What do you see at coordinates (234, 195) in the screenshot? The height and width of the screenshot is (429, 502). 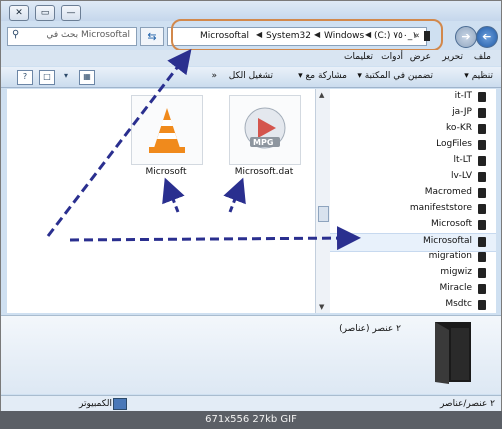 I see `arrow-to-microsoft-dat-file` at bounding box center [234, 195].